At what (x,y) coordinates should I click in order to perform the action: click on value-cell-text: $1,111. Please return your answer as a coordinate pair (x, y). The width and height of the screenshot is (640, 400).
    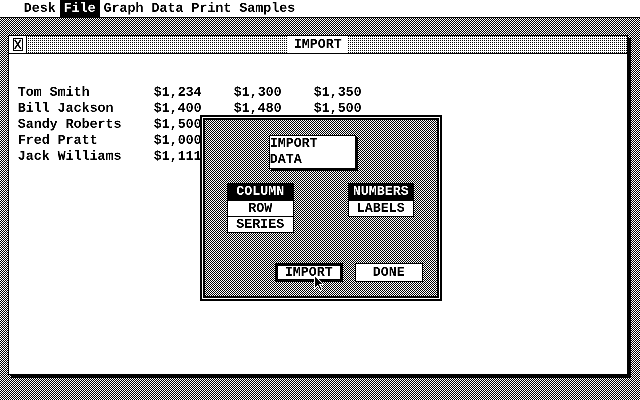
    Looking at the image, I should click on (178, 157).